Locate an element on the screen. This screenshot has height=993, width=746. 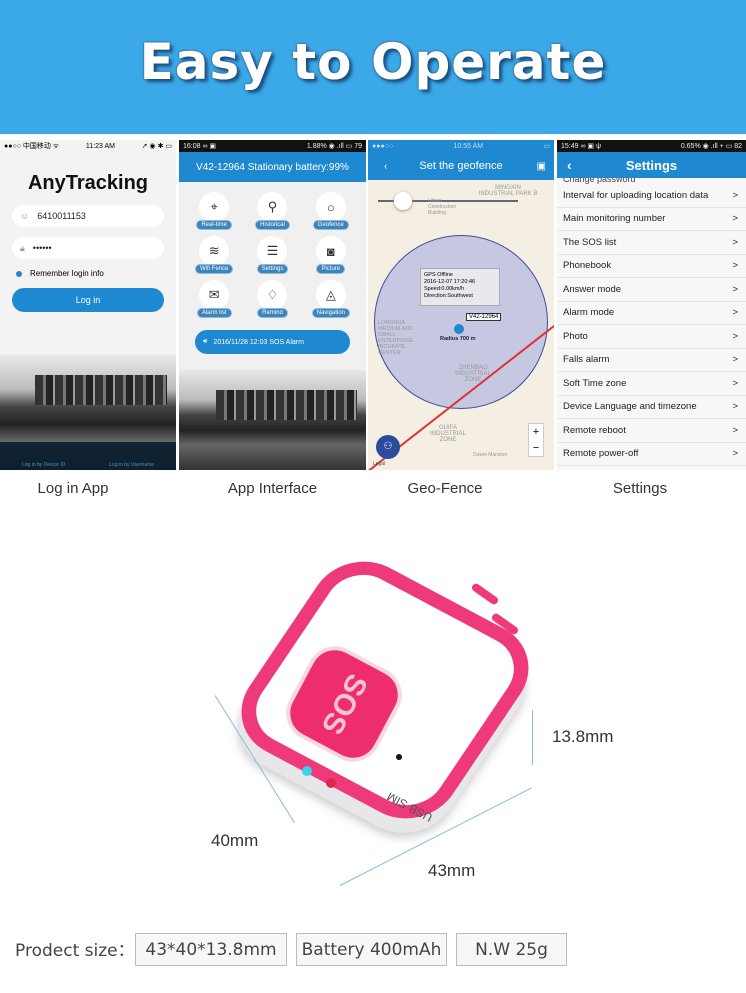
device-marker is located at coordinates (459, 329).